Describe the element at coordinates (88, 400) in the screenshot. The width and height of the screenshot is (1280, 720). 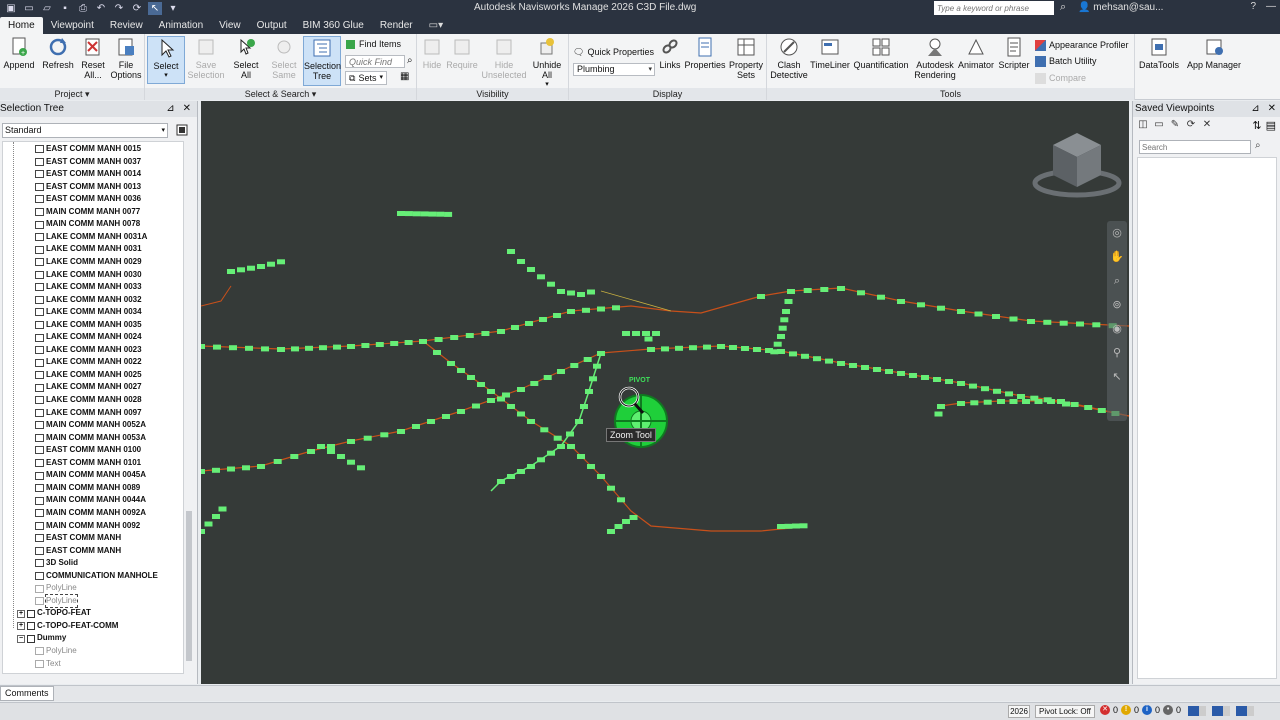
I see `tree-item: LAKE COMM MANH 0028` at that location.